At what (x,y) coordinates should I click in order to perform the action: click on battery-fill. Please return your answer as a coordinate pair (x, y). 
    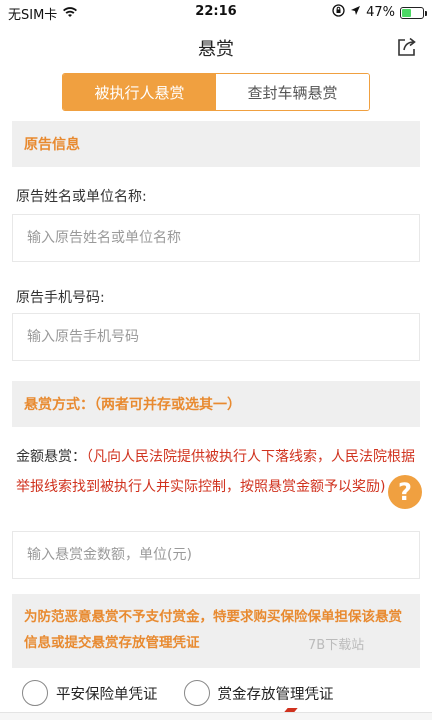
    Looking at the image, I should click on (407, 12).